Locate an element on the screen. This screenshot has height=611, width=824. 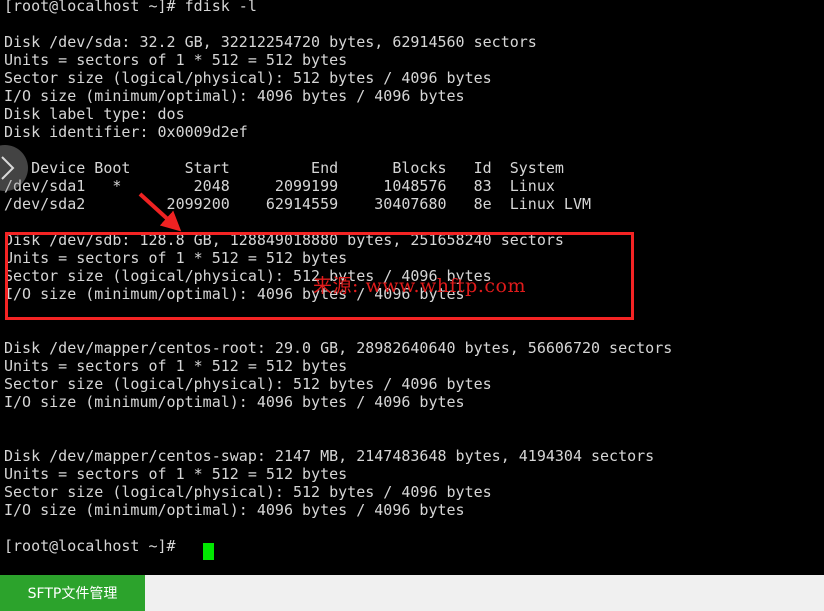
terminal-cursor is located at coordinates (208, 551).